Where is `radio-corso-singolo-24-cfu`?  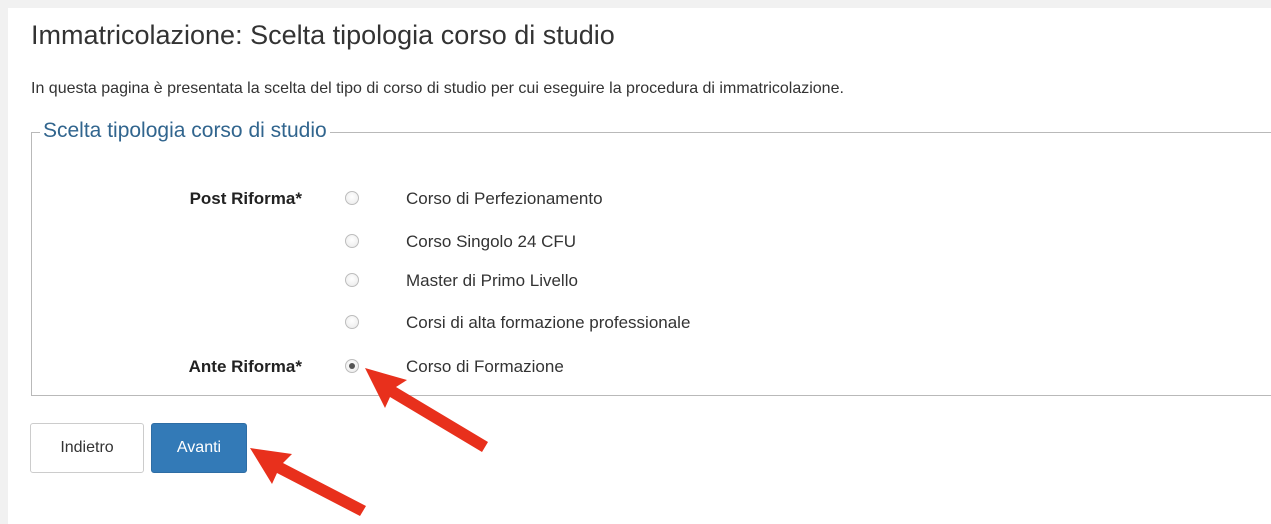 radio-corso-singolo-24-cfu is located at coordinates (352, 241).